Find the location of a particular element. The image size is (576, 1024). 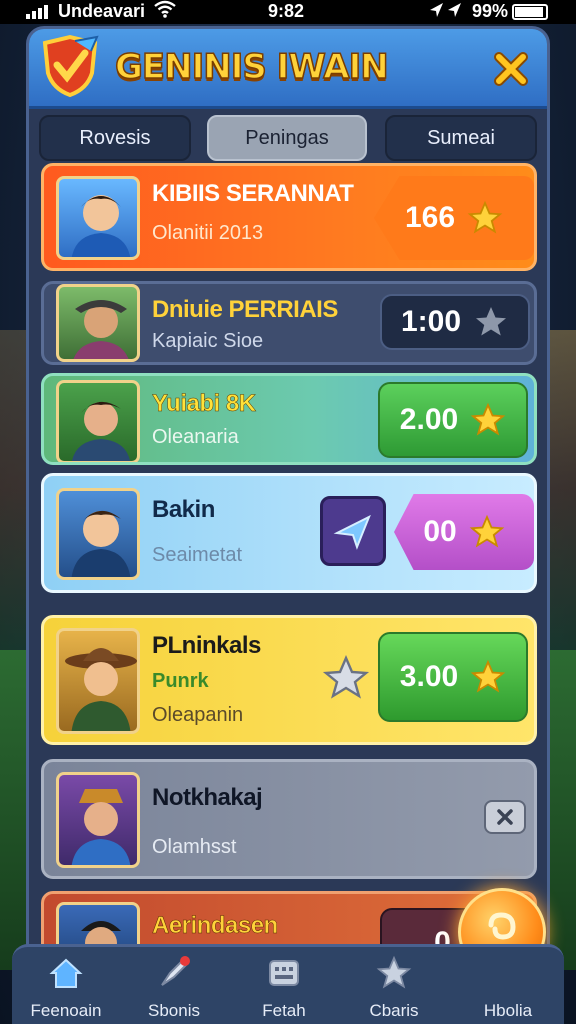

player-tag: Punrk is located at coordinates (180, 681).